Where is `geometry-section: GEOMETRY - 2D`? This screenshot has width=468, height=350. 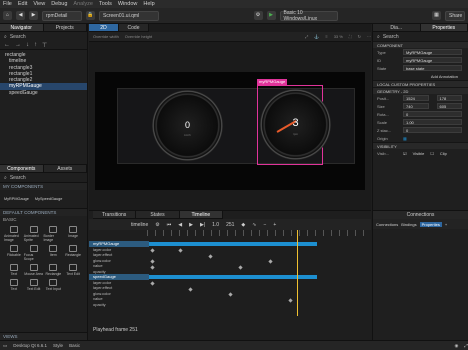 geometry-section: GEOMETRY - 2D is located at coordinates (420, 90).